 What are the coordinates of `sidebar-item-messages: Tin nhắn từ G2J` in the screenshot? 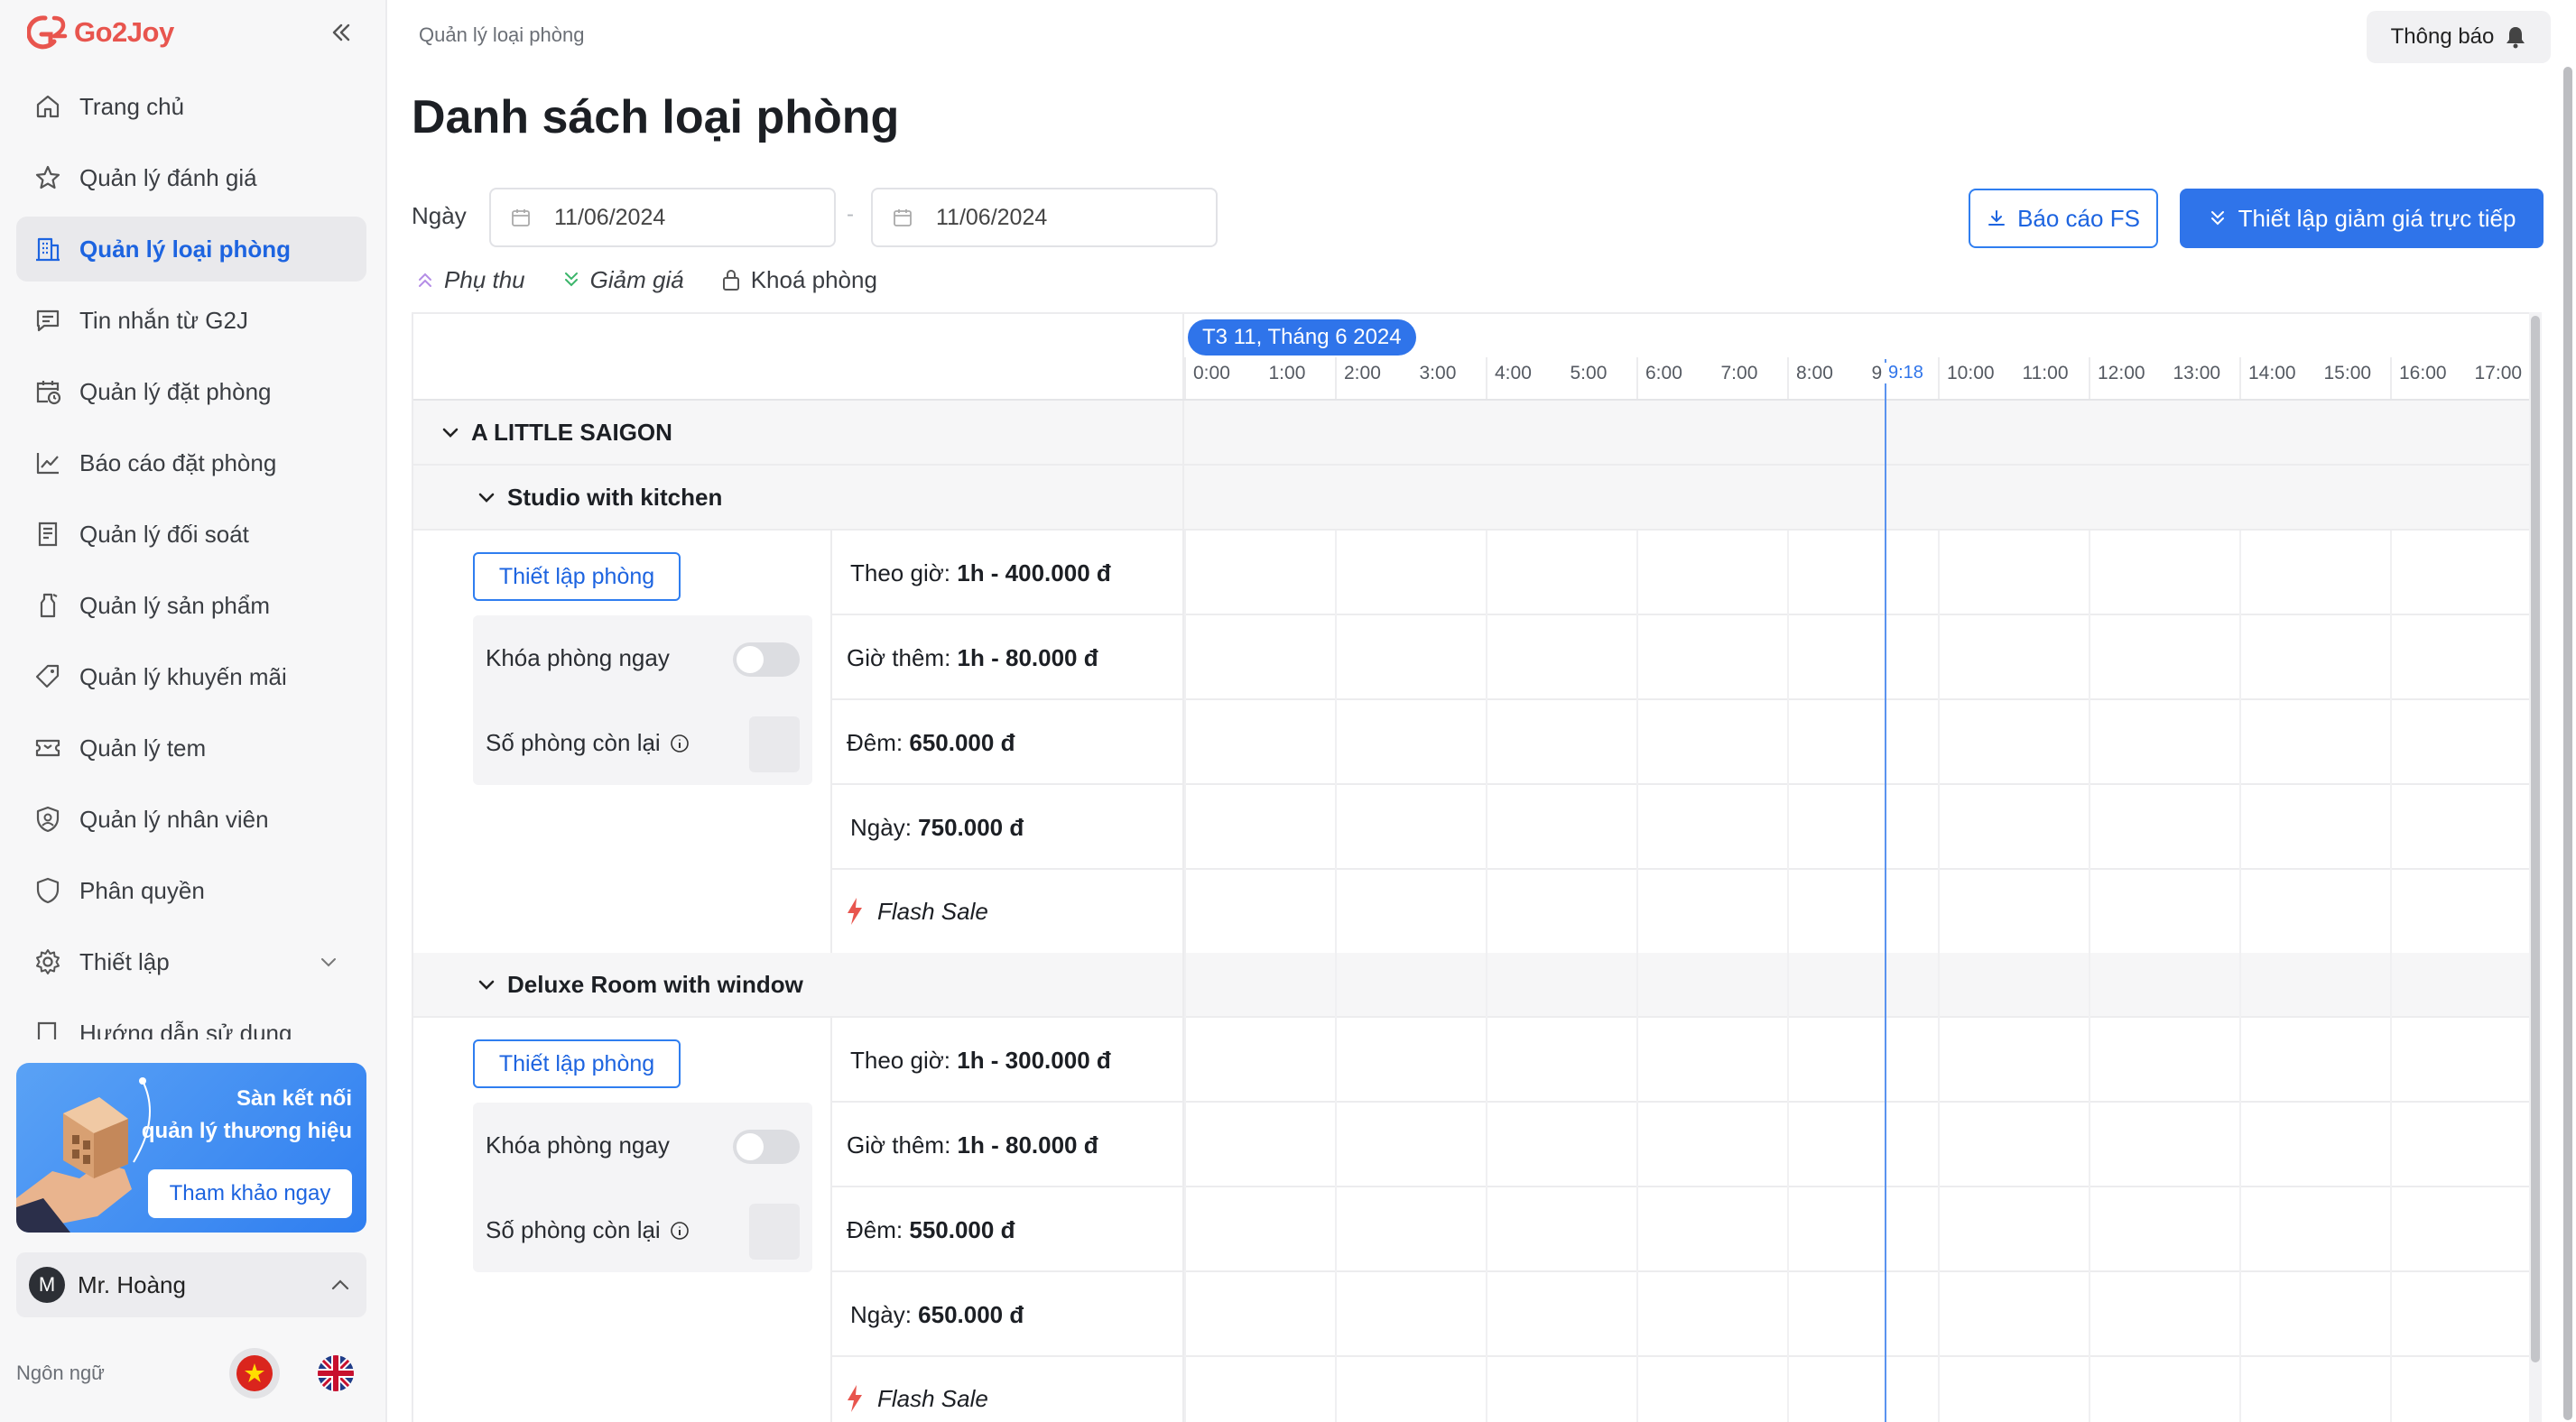 It's located at (191, 320).